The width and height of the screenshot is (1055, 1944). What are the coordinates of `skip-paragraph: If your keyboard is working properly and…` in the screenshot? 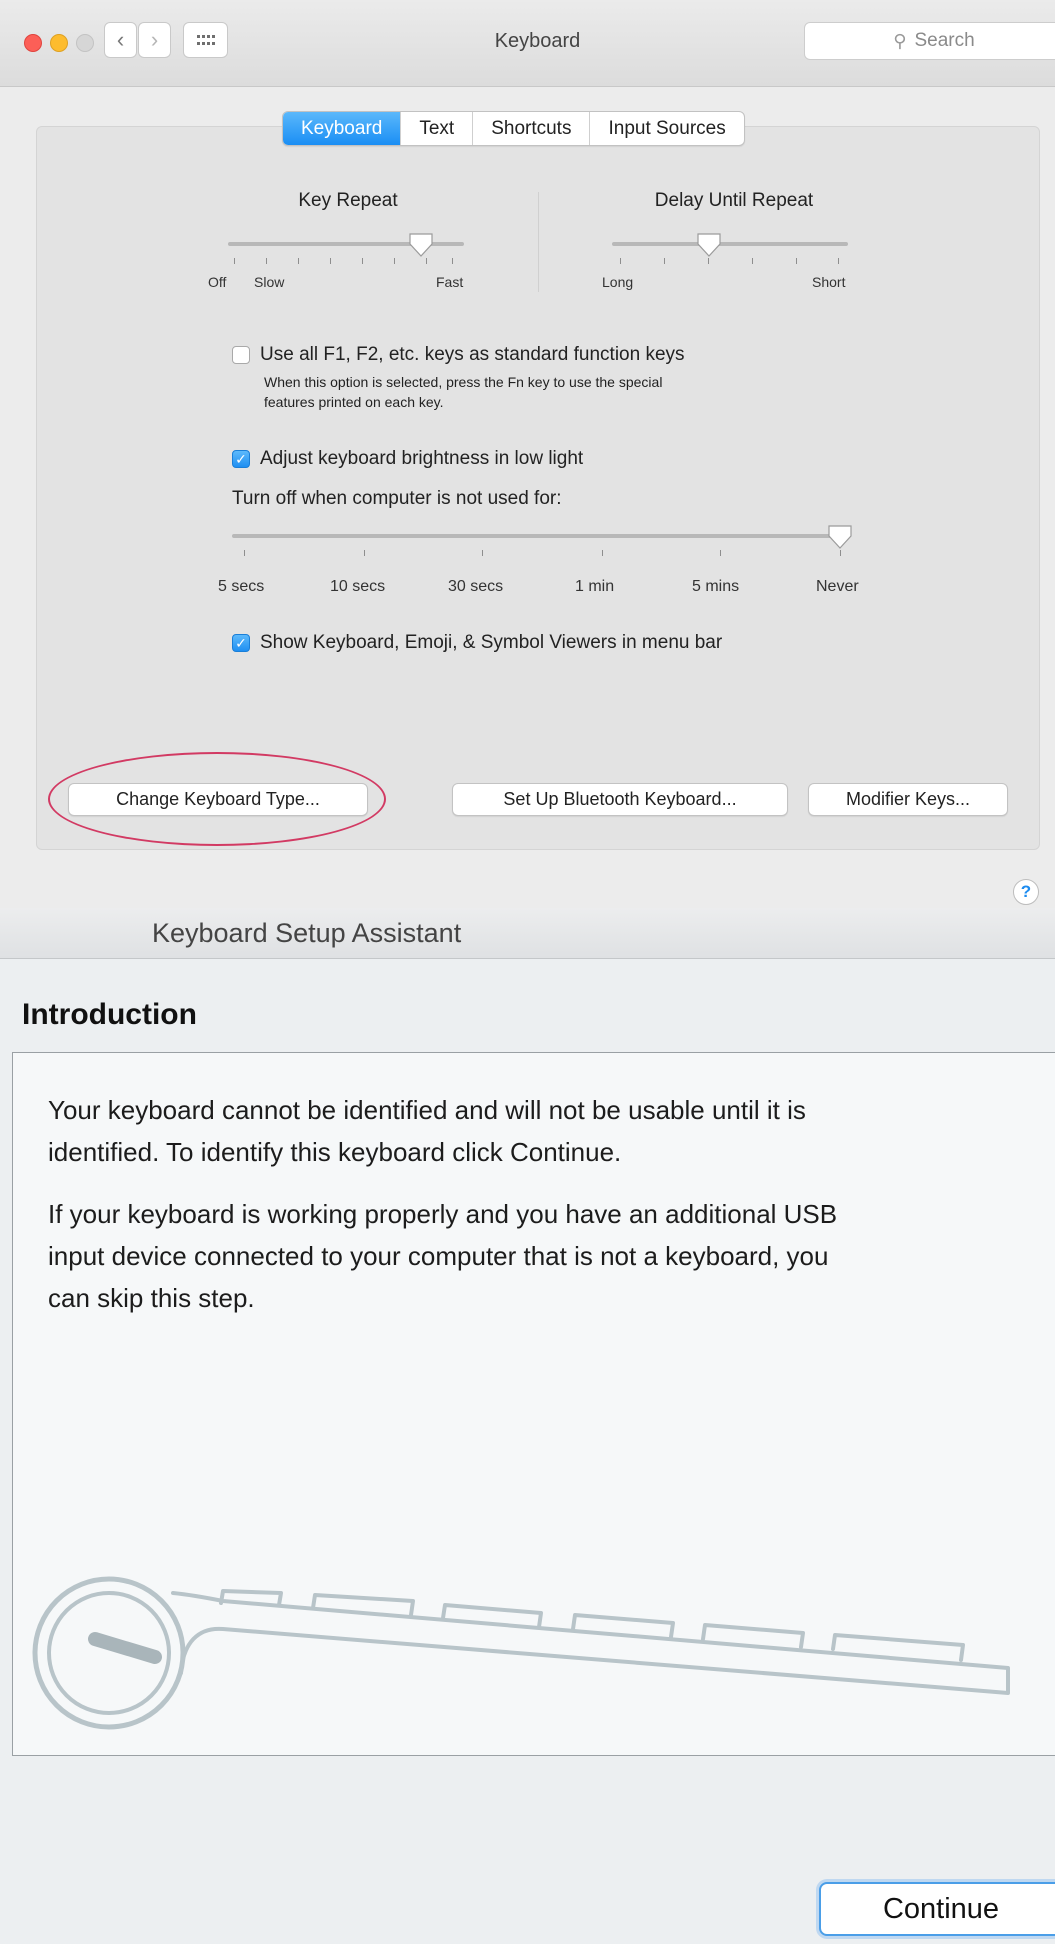 It's located at (543, 1256).